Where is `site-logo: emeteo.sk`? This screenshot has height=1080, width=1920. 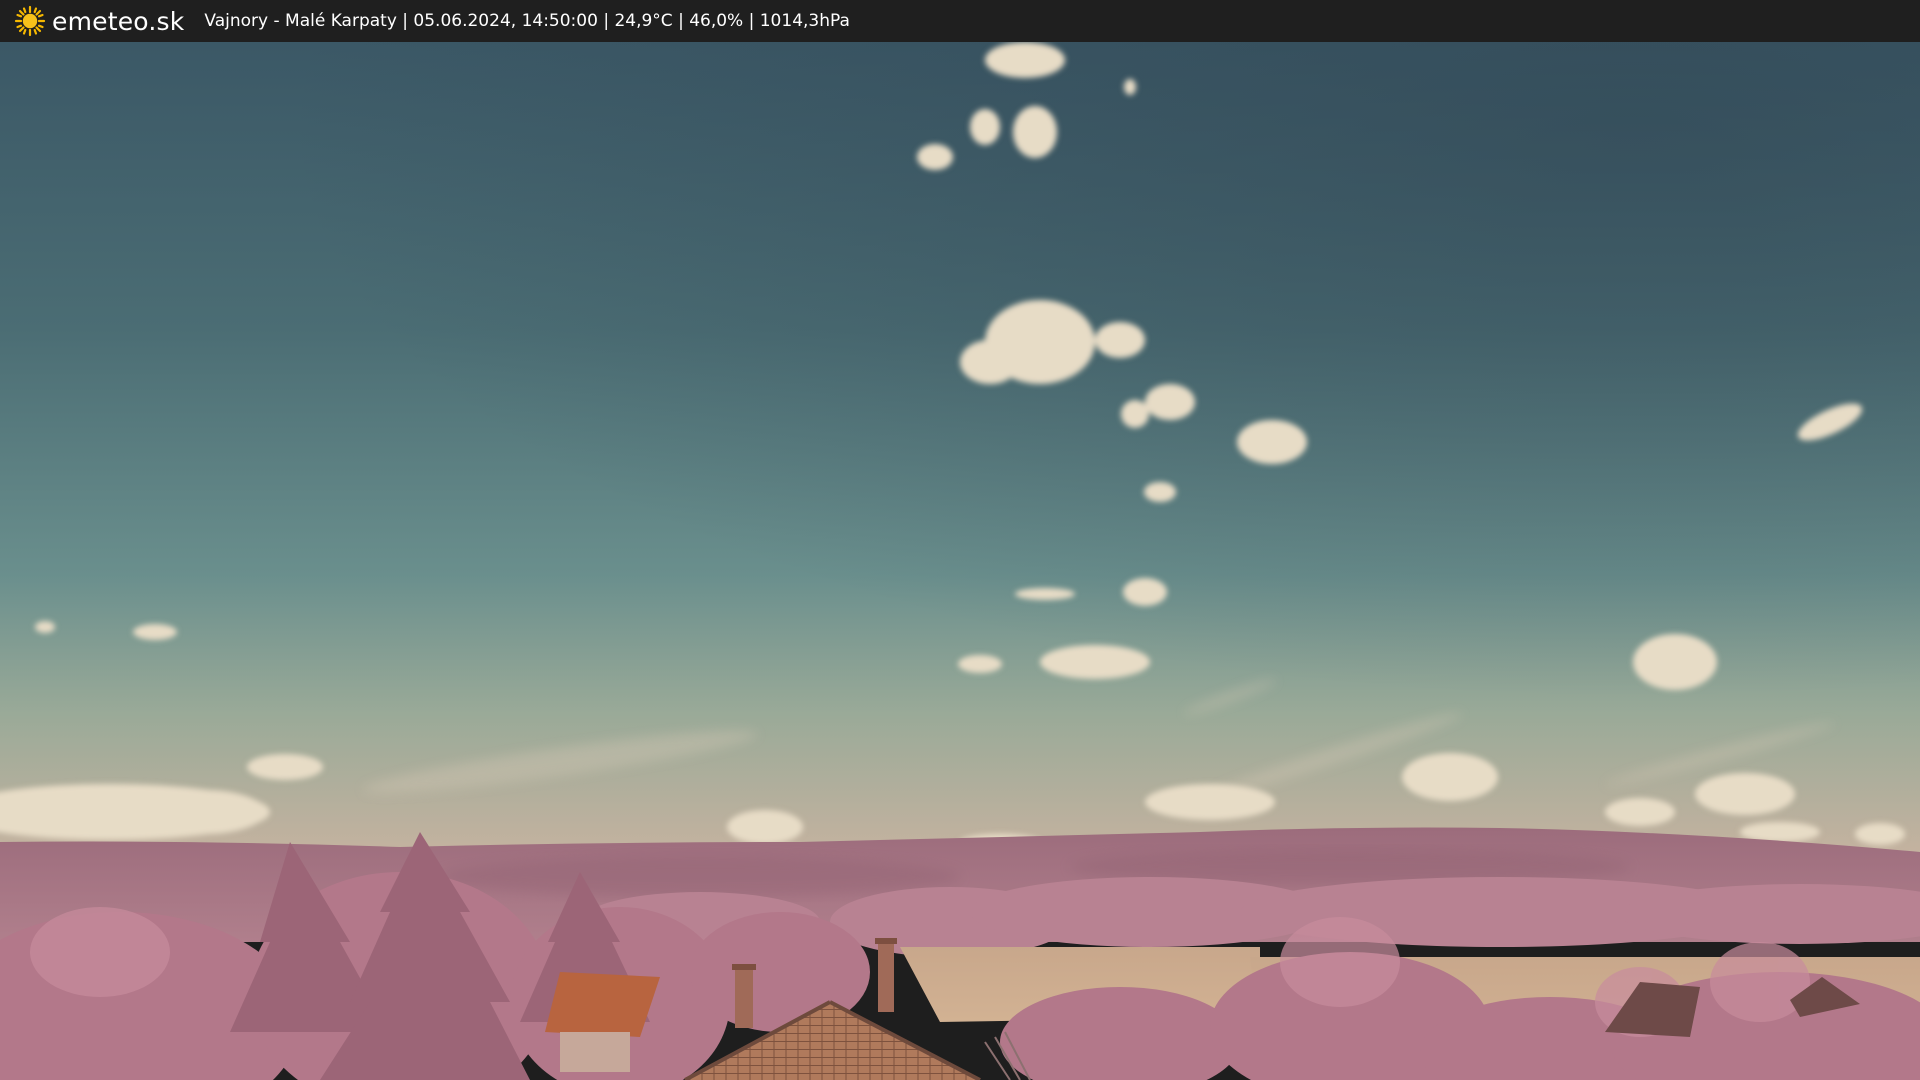 site-logo: emeteo.sk is located at coordinates (99, 21).